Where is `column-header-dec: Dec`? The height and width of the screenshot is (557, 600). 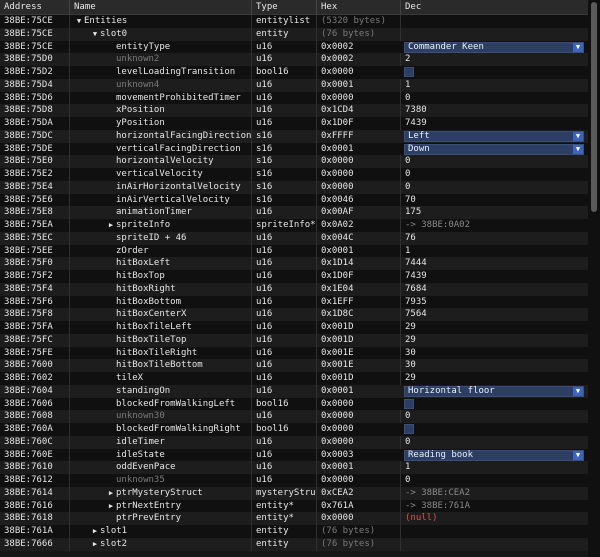
column-header-dec: Dec is located at coordinates (494, 7).